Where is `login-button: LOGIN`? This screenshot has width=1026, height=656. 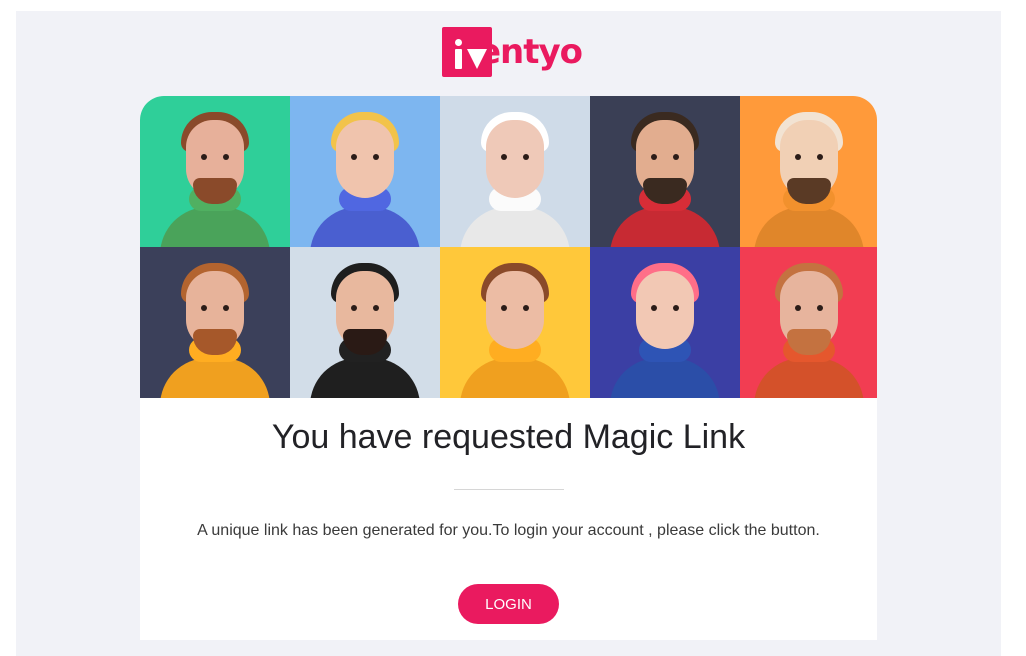 login-button: LOGIN is located at coordinates (508, 604).